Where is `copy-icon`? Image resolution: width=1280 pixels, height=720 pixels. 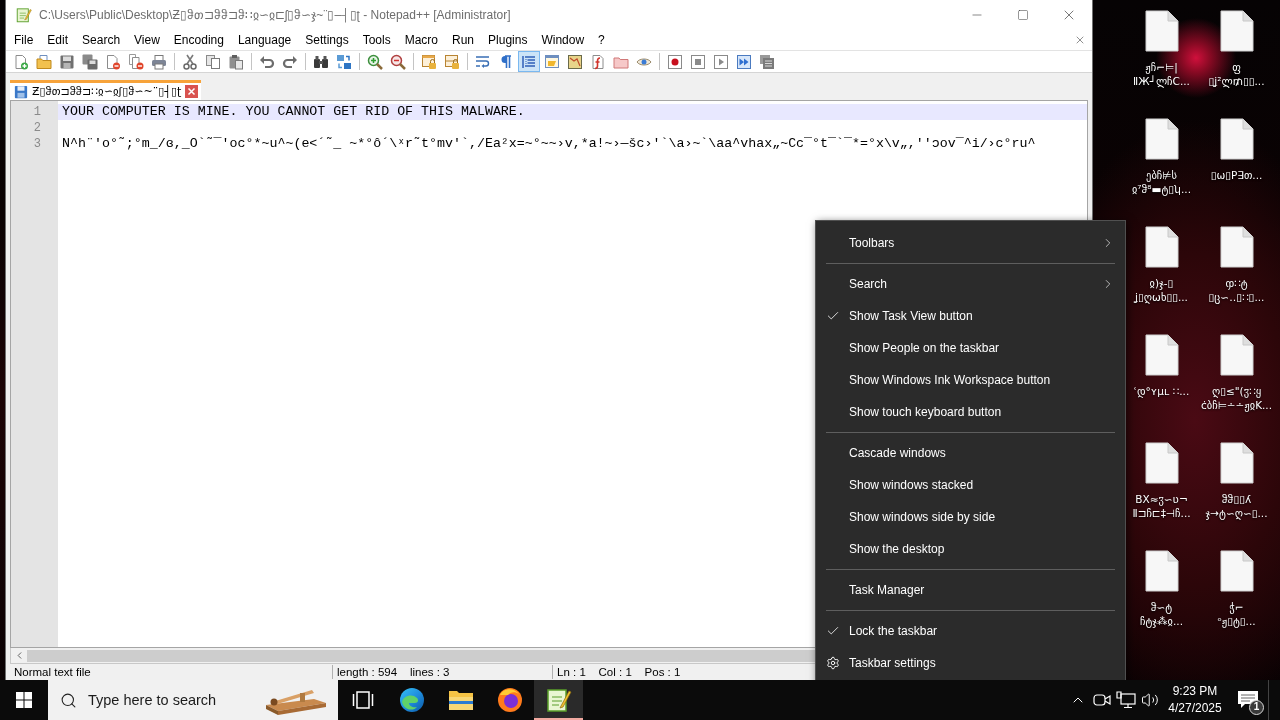 copy-icon is located at coordinates (212, 61).